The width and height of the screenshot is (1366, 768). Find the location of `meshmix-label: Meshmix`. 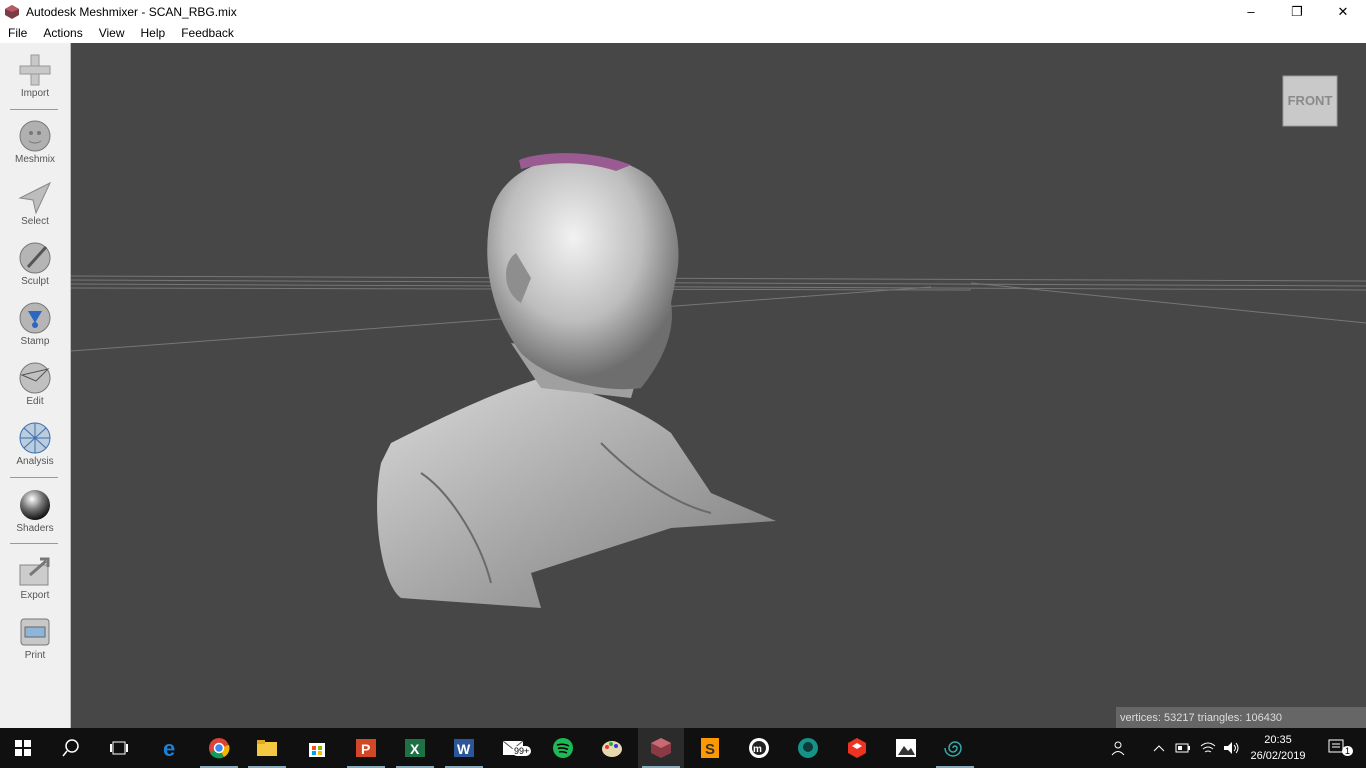

meshmix-label: Meshmix is located at coordinates (34, 159).